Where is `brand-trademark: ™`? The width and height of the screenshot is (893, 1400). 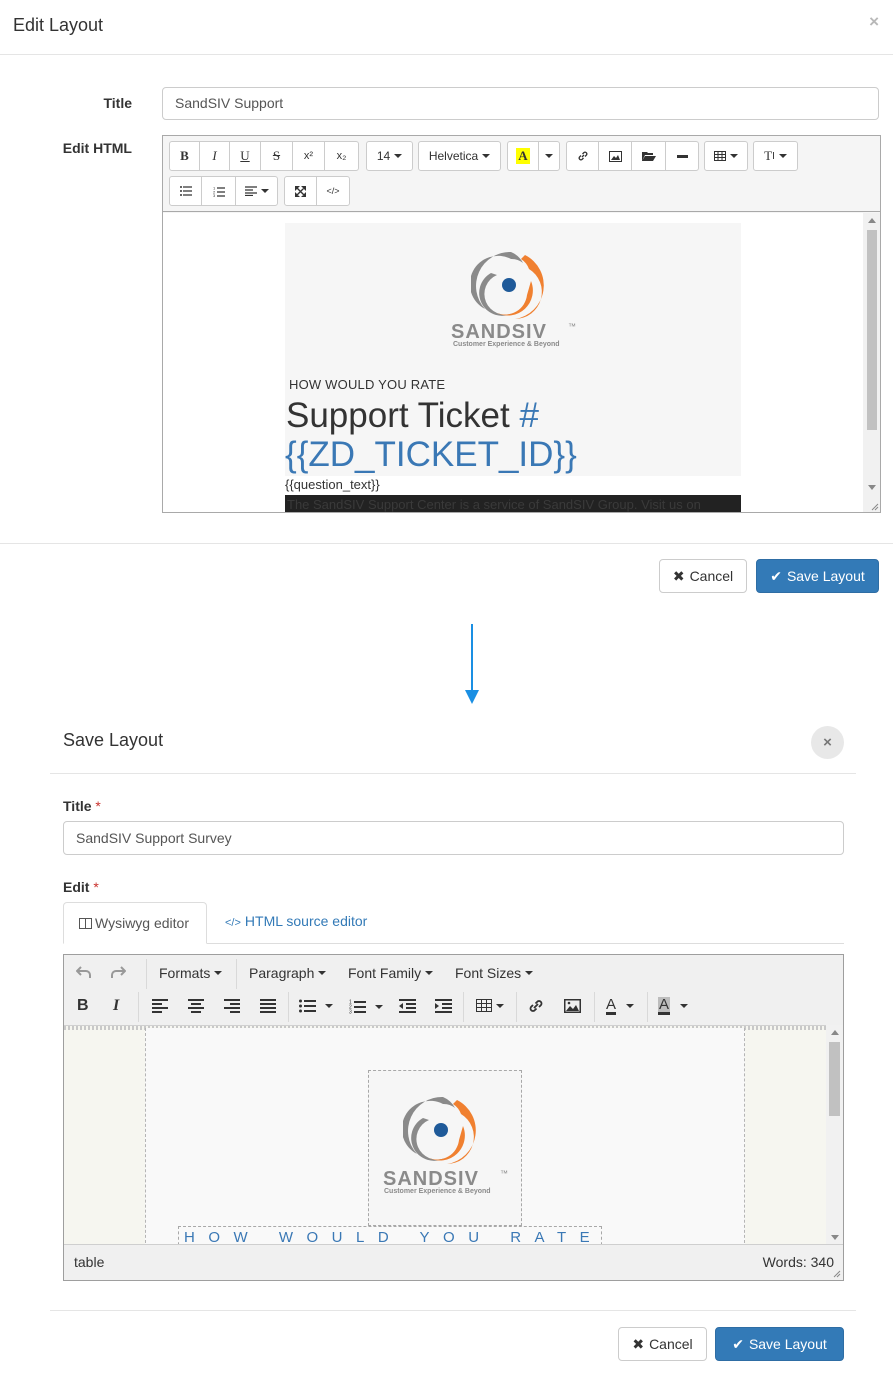
brand-trademark: ™ is located at coordinates (504, 1173).